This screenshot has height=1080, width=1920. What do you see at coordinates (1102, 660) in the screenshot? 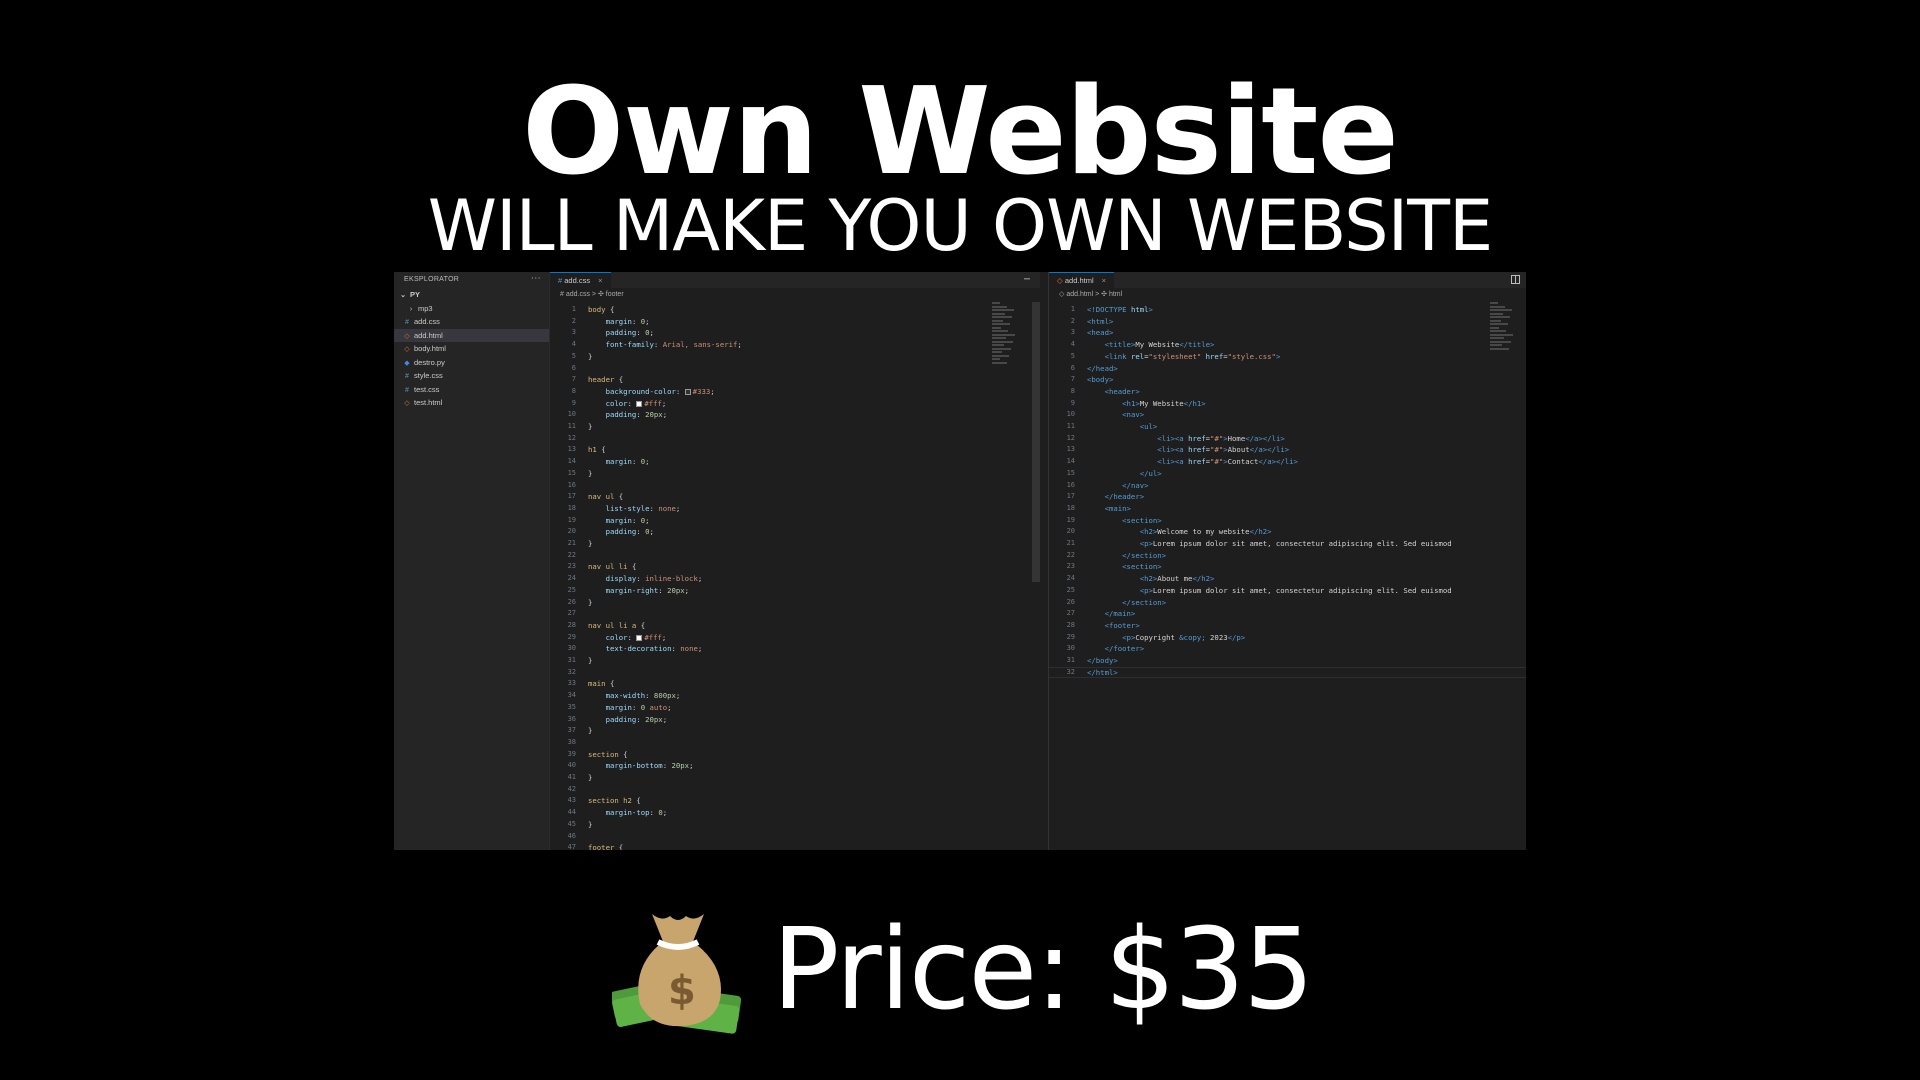
I see `code-token: </body>` at bounding box center [1102, 660].